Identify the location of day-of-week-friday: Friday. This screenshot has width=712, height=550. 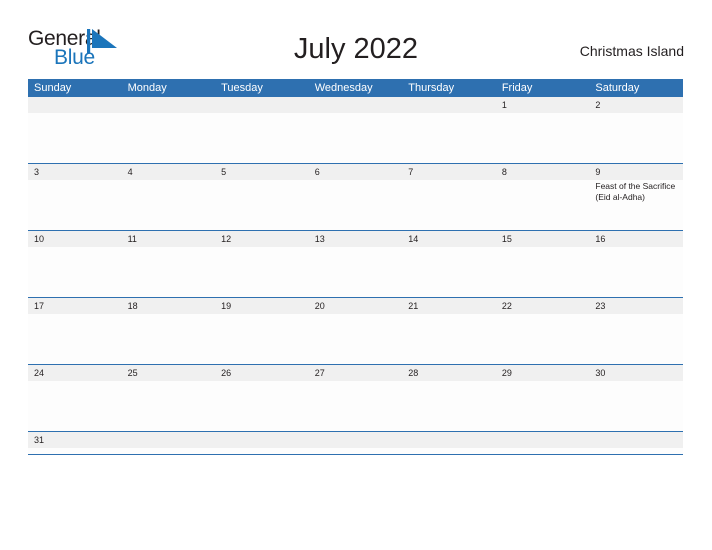
(542, 88).